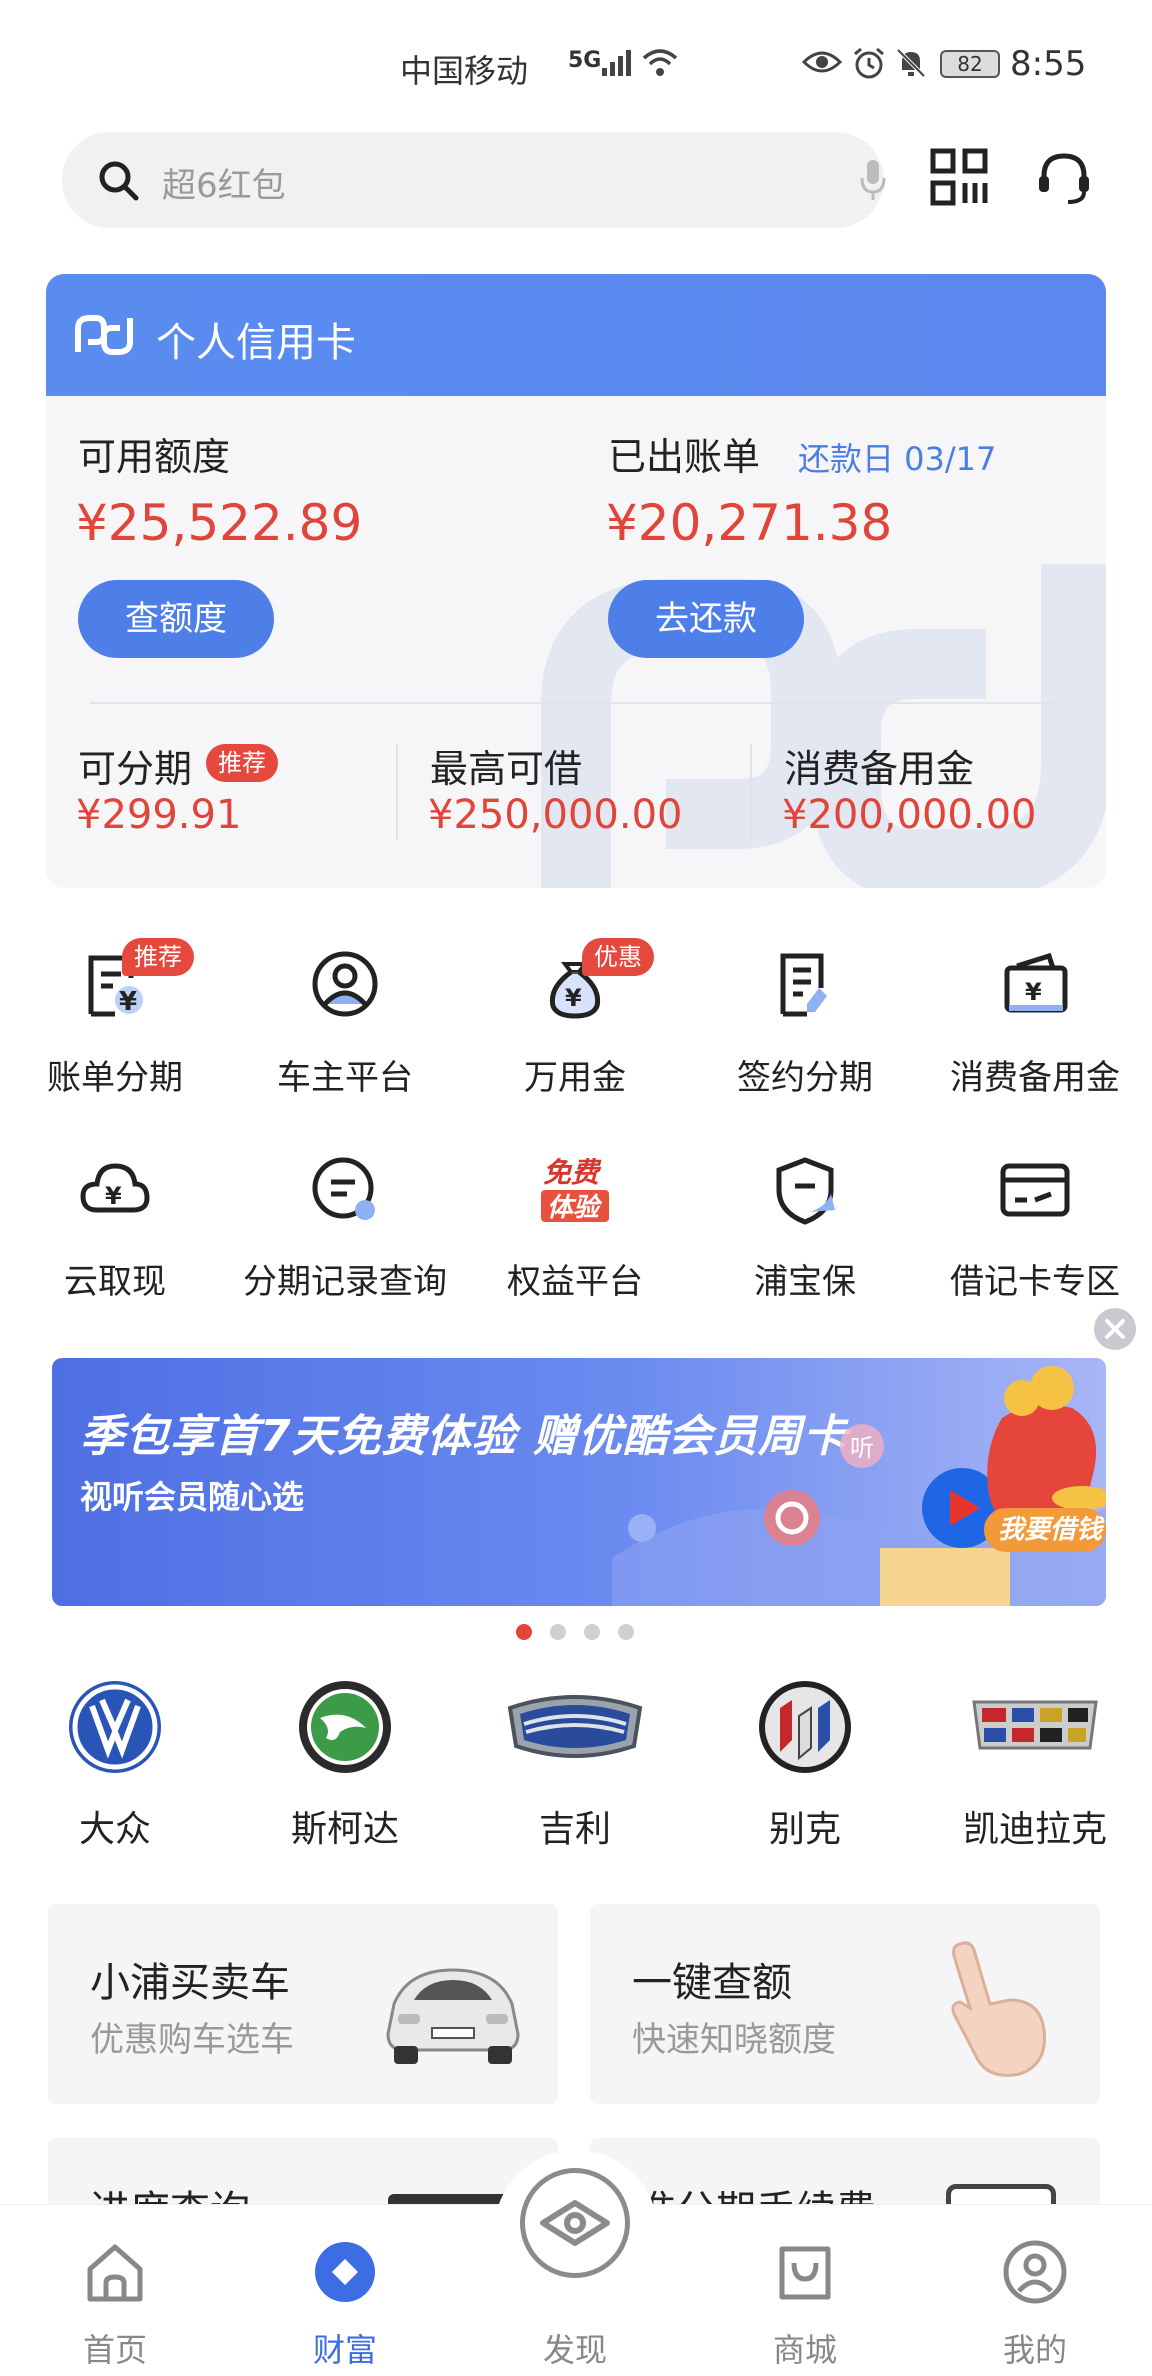 This screenshot has width=1152, height=2376. Describe the element at coordinates (575, 1078) in the screenshot. I see `service-label: 万用金` at that location.